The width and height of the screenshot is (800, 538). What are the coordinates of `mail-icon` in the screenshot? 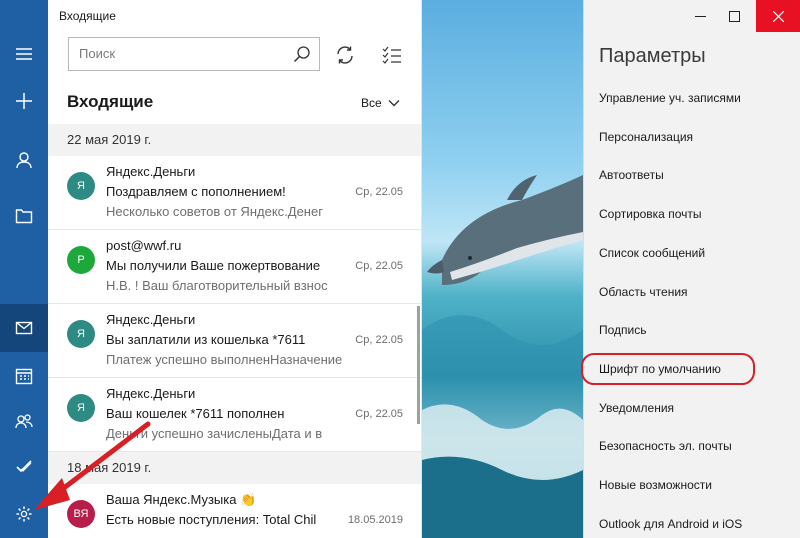 It's located at (24, 328).